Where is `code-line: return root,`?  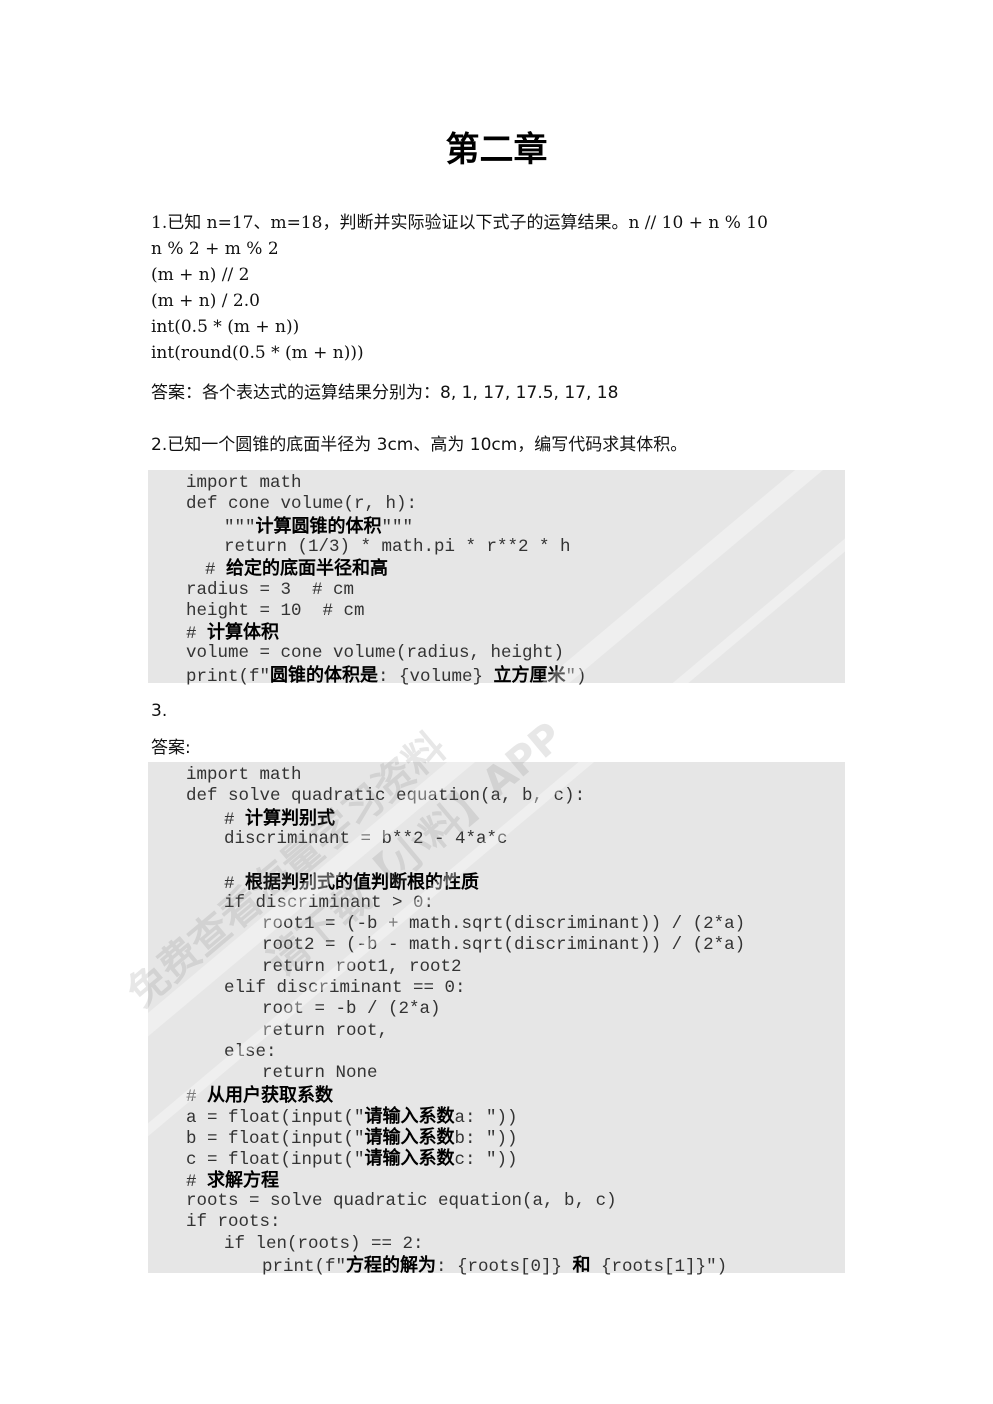 code-line: return root, is located at coordinates (325, 1031).